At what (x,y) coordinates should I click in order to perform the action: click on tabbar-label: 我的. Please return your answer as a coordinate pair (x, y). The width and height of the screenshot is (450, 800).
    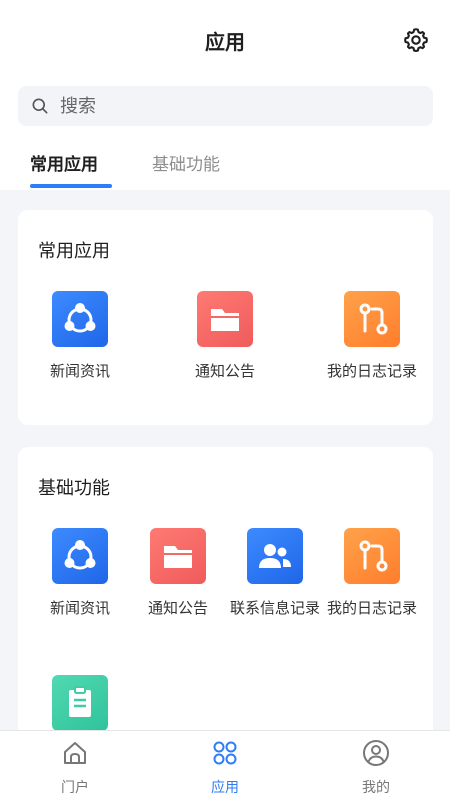
    Looking at the image, I should click on (376, 788).